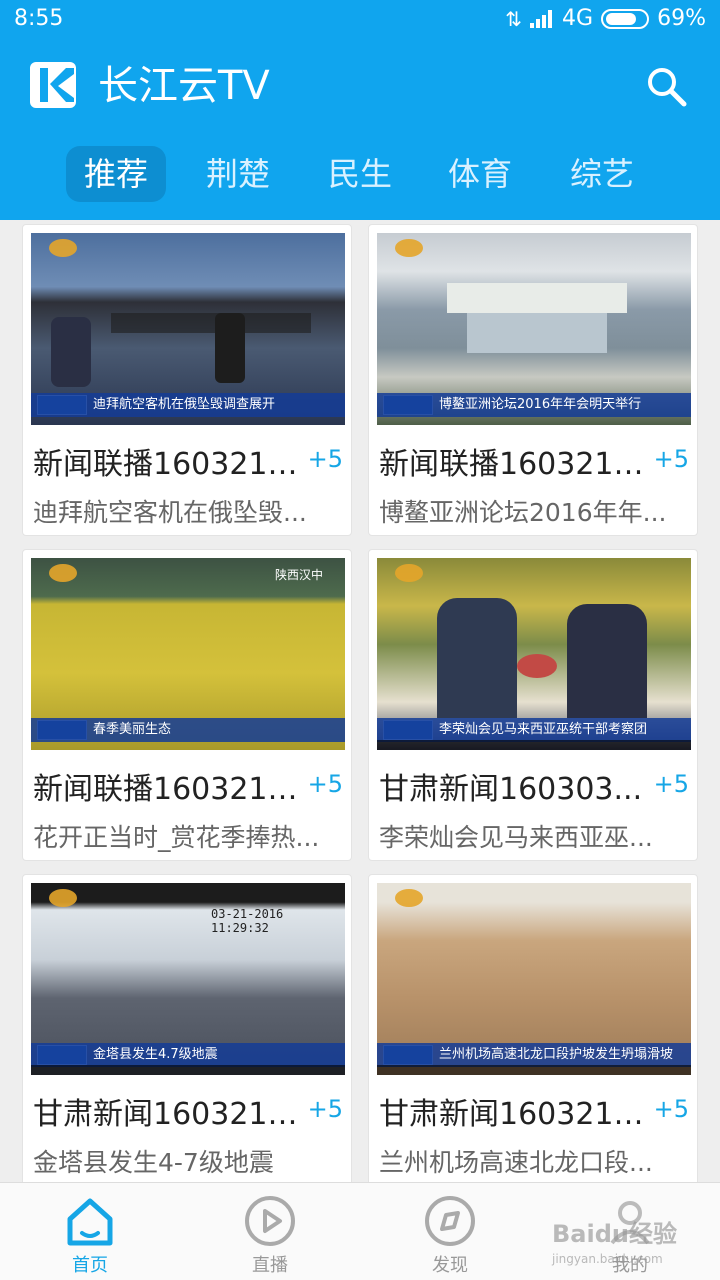 This screenshot has width=720, height=1280. Describe the element at coordinates (534, 329) in the screenshot. I see `video-thumbnail: 博鳌亚洲论坛2016年年会明天举行` at that location.